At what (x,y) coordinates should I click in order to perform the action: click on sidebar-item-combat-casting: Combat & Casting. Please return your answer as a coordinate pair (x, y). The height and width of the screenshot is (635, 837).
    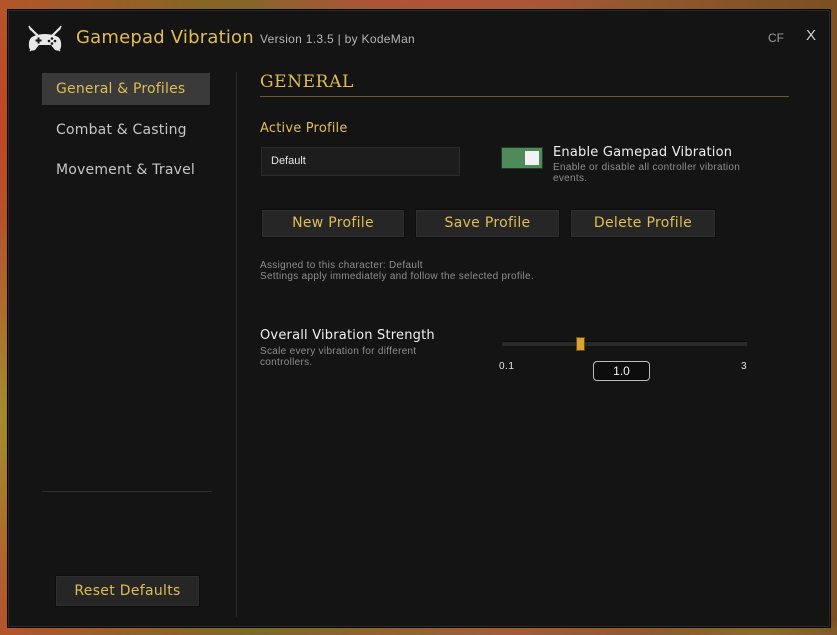
    Looking at the image, I should click on (126, 130).